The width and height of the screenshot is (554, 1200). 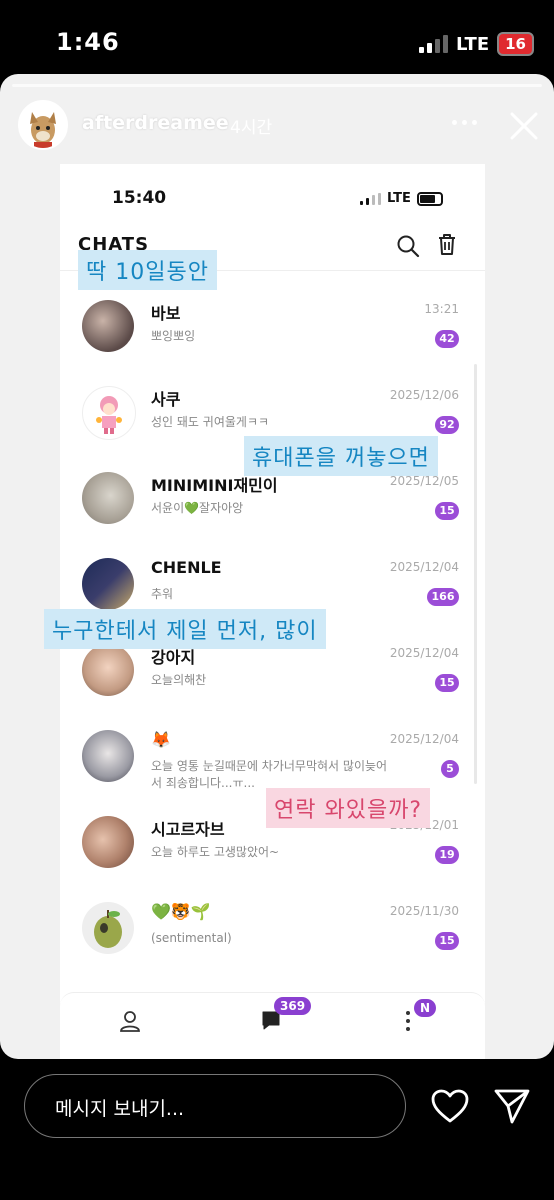 What do you see at coordinates (186, 567) in the screenshot?
I see `chat-name: CHENLE` at bounding box center [186, 567].